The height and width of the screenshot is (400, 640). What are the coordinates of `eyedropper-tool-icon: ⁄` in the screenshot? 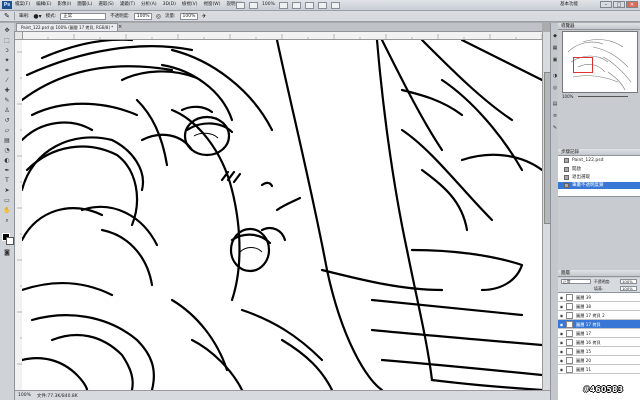 It's located at (7, 81).